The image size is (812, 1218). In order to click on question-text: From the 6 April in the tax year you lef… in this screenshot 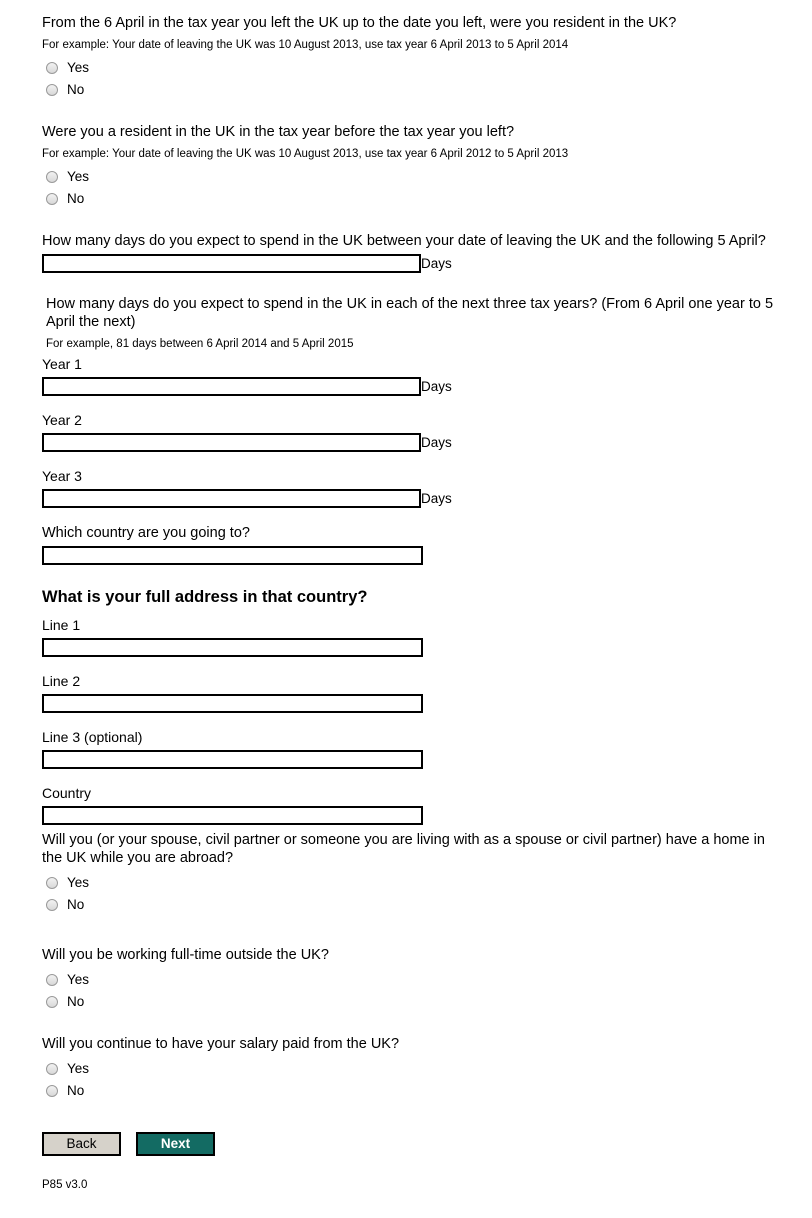, I will do `click(359, 23)`.